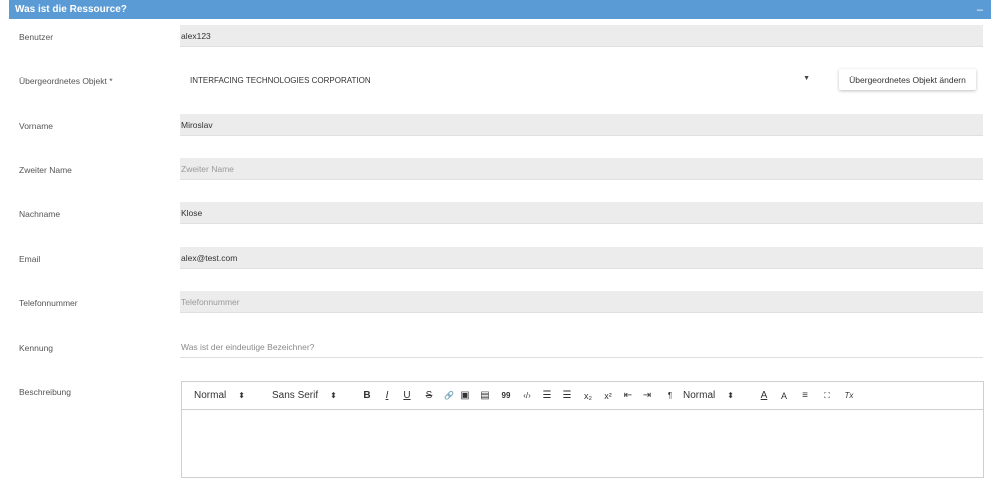  I want to click on align-icon: ≡, so click(805, 395).